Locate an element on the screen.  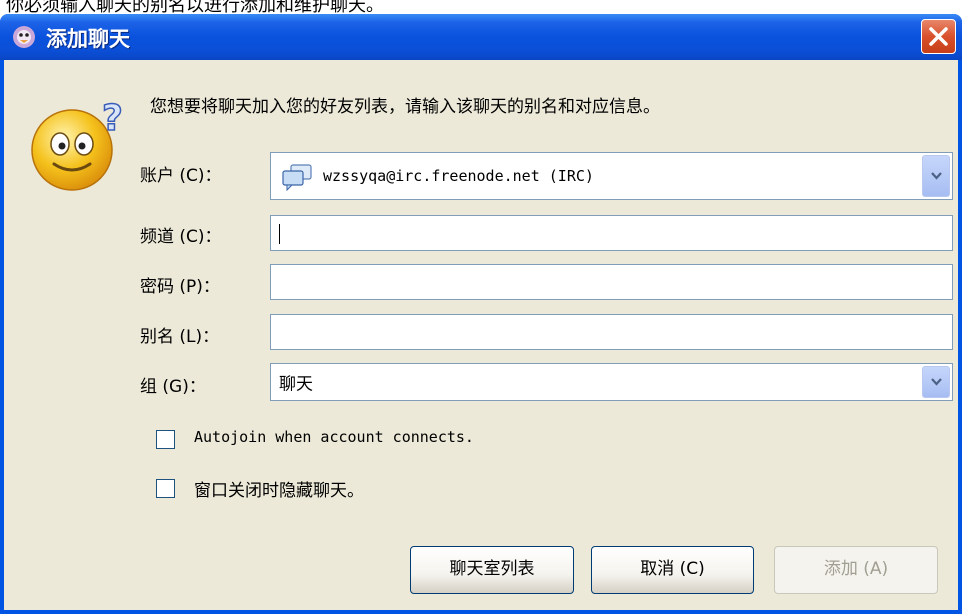
text-caret is located at coordinates (279, 234).